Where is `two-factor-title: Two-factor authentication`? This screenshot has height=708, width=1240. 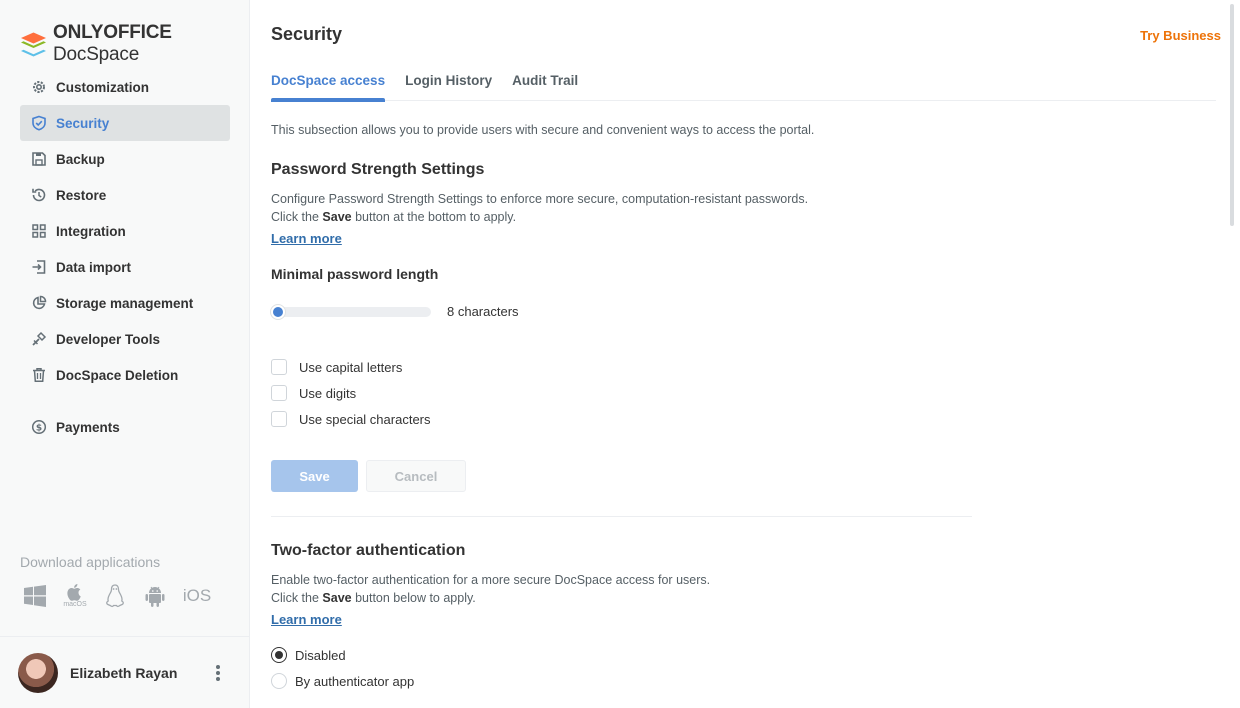 two-factor-title: Two-factor authentication is located at coordinates (368, 550).